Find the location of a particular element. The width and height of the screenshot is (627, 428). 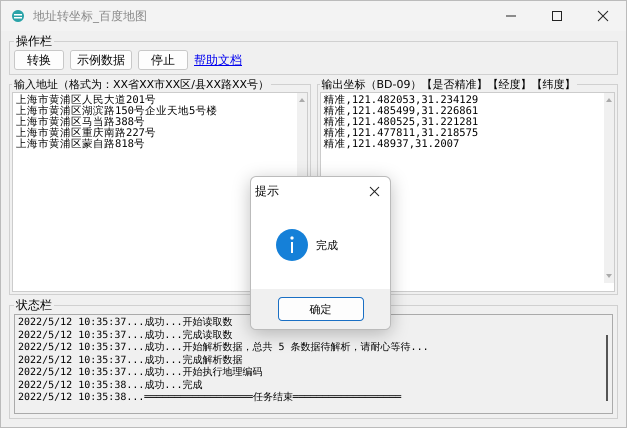

coordinate-line: 精准,121.480525,31.221281 is located at coordinates (402, 122).